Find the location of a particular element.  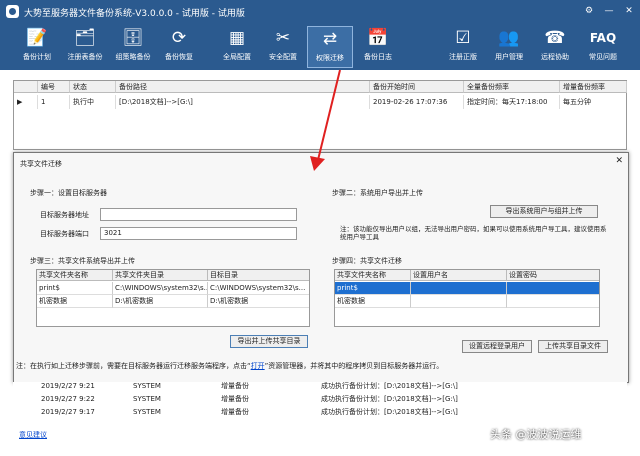

grid-header-id: 编号 is located at coordinates (54, 87).